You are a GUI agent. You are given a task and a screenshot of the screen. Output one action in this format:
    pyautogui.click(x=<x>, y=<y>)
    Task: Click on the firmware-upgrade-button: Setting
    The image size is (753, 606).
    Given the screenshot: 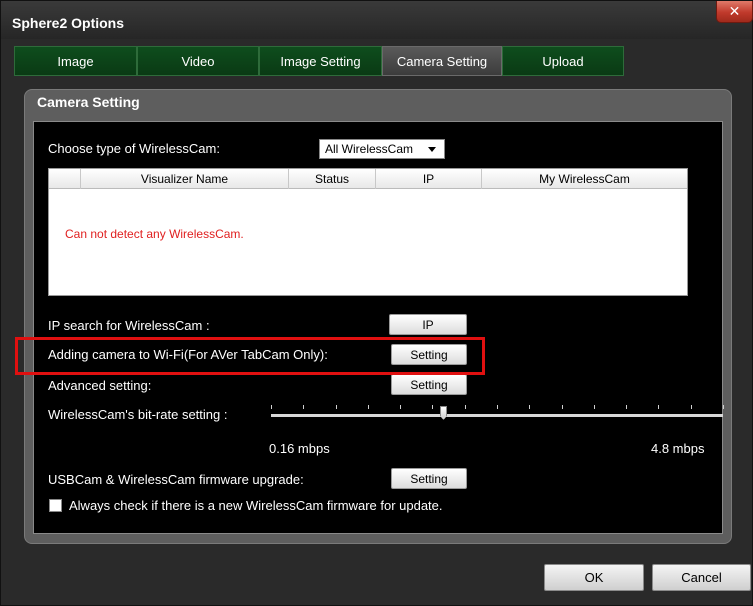 What is the action you would take?
    pyautogui.click(x=429, y=478)
    